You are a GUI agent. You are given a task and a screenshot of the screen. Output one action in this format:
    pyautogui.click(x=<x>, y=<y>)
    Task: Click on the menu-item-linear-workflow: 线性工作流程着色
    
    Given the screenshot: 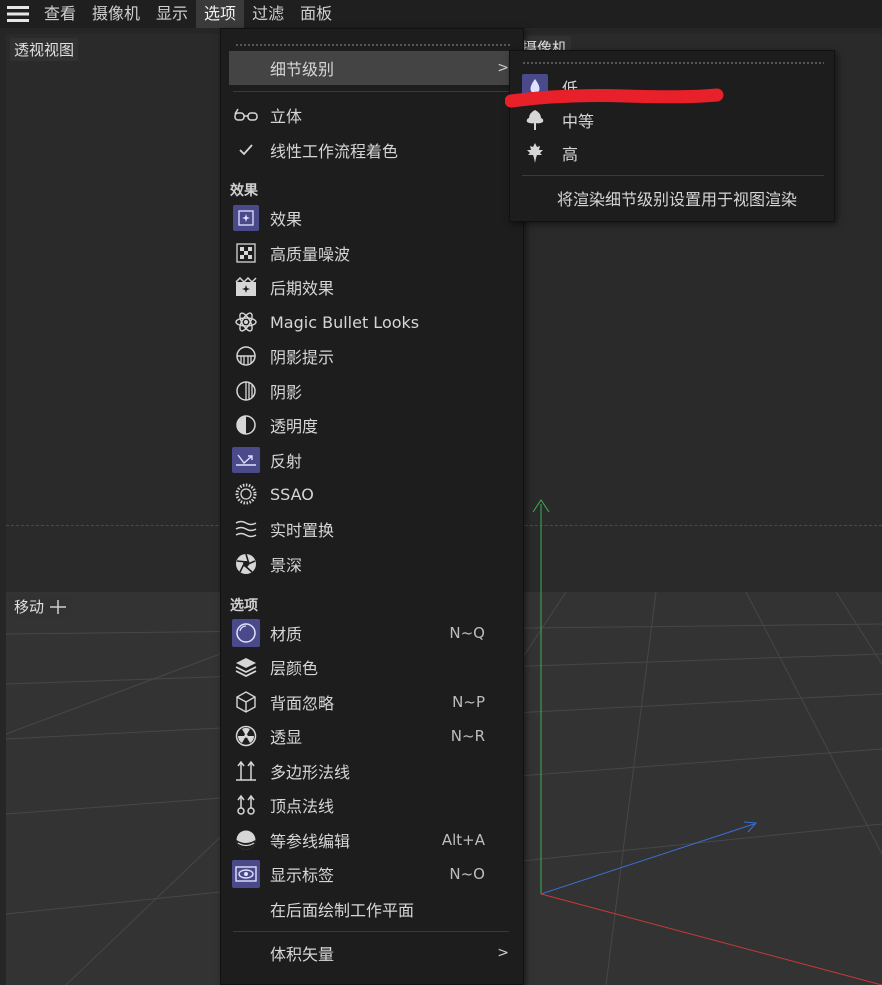 What is the action you would take?
    pyautogui.click(x=373, y=150)
    